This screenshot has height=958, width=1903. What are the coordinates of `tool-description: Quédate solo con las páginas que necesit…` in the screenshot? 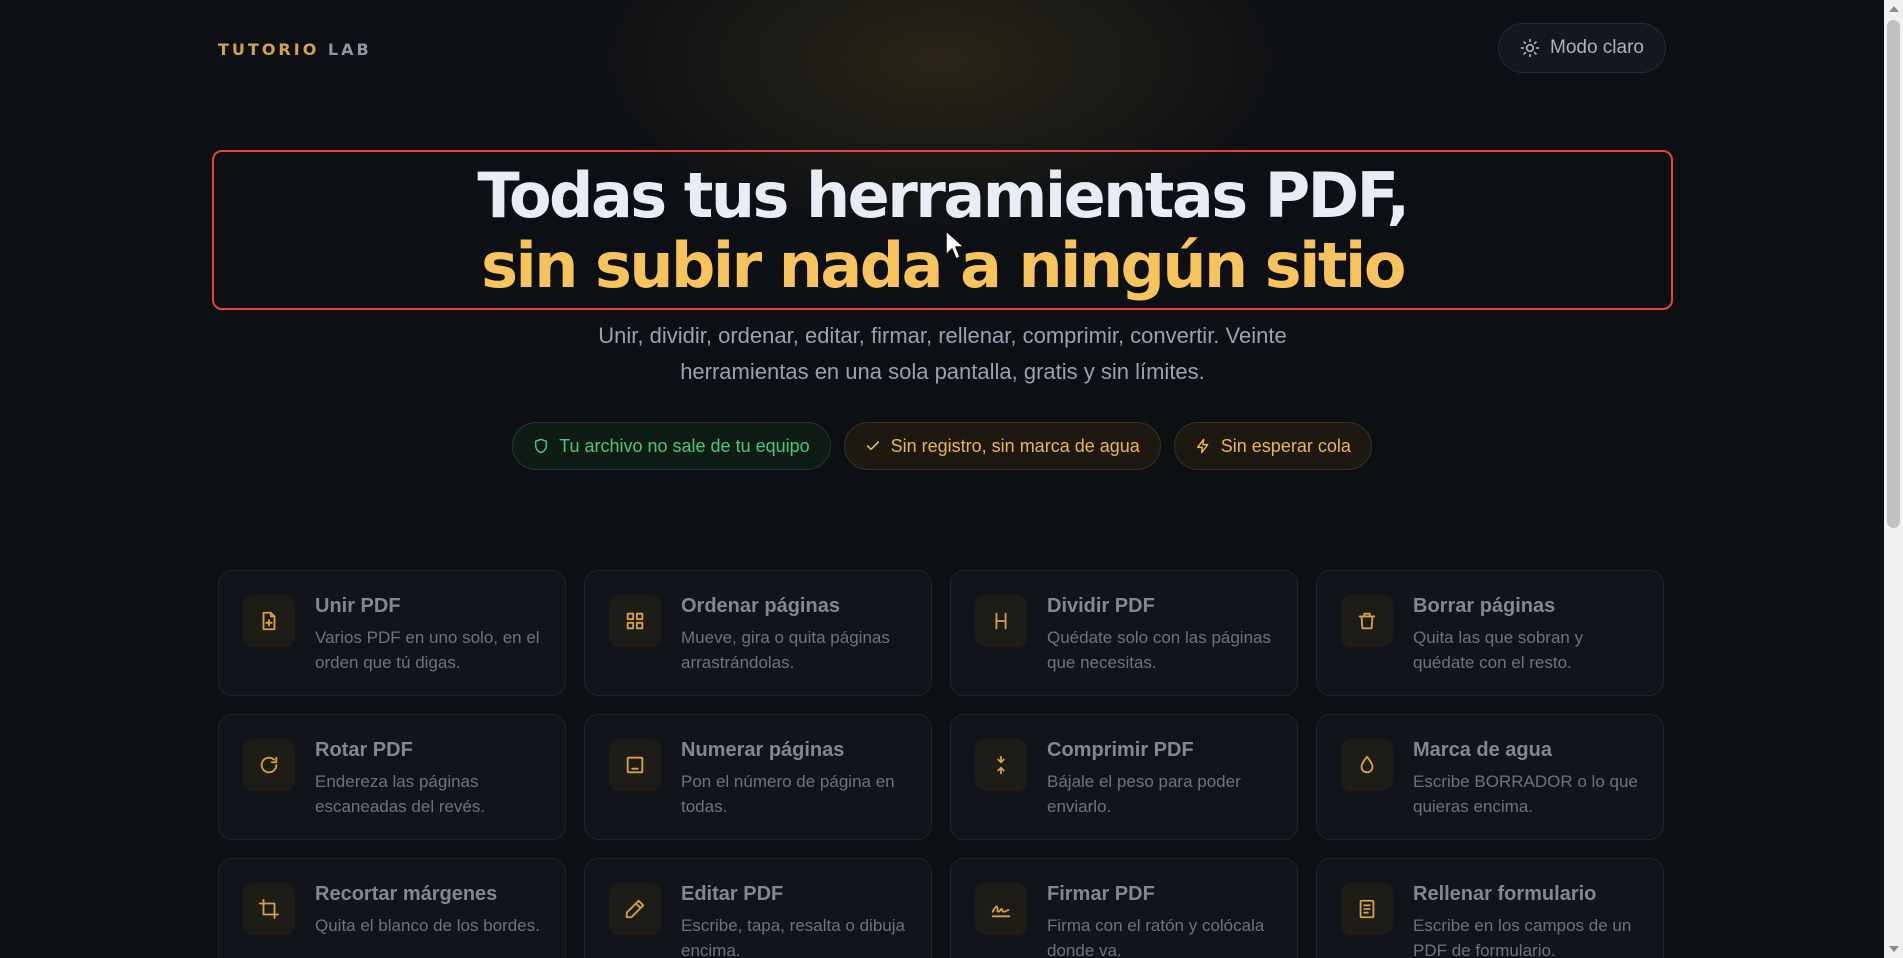 It's located at (1159, 650).